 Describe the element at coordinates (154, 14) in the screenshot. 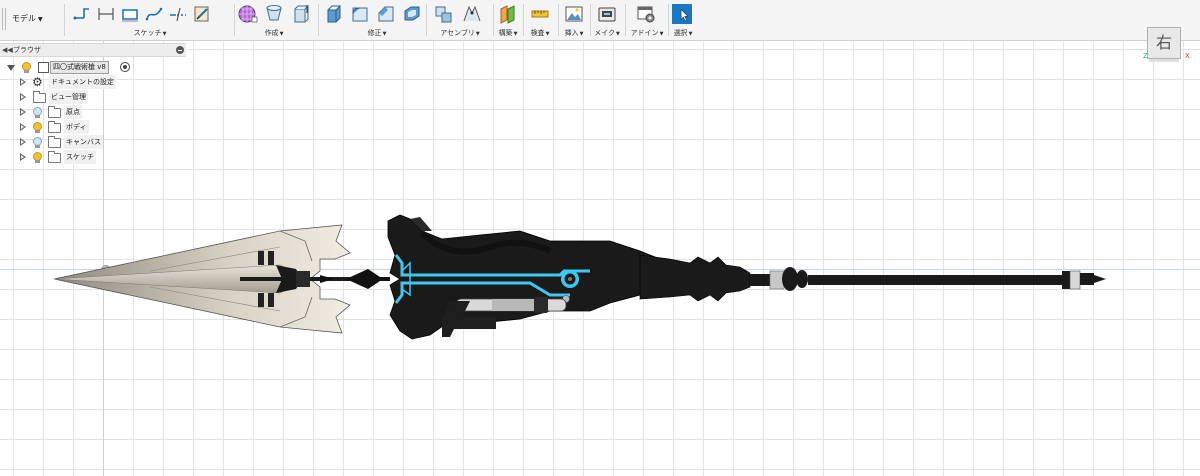

I see `spline-icon` at that location.